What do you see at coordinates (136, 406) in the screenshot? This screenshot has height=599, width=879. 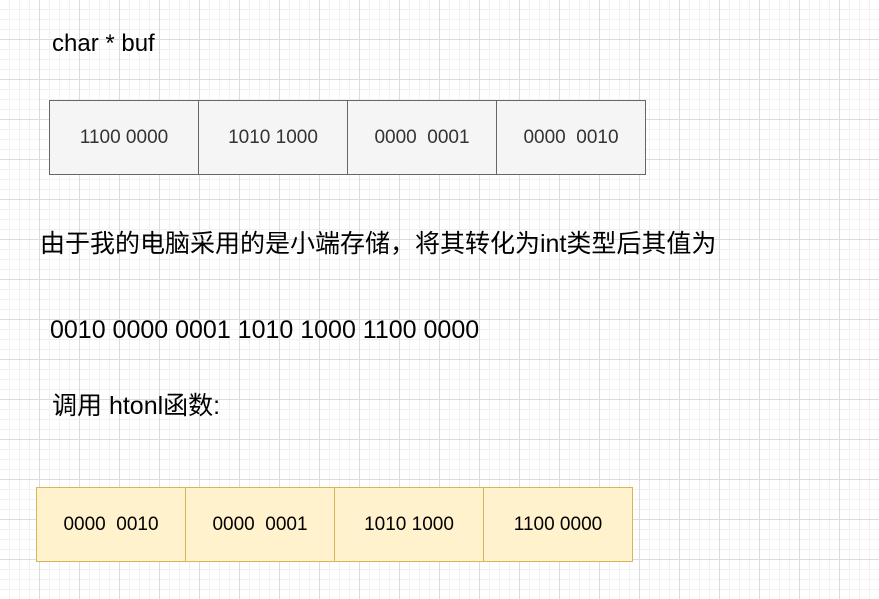 I see `htonl-note: 调用 htonl函数:` at bounding box center [136, 406].